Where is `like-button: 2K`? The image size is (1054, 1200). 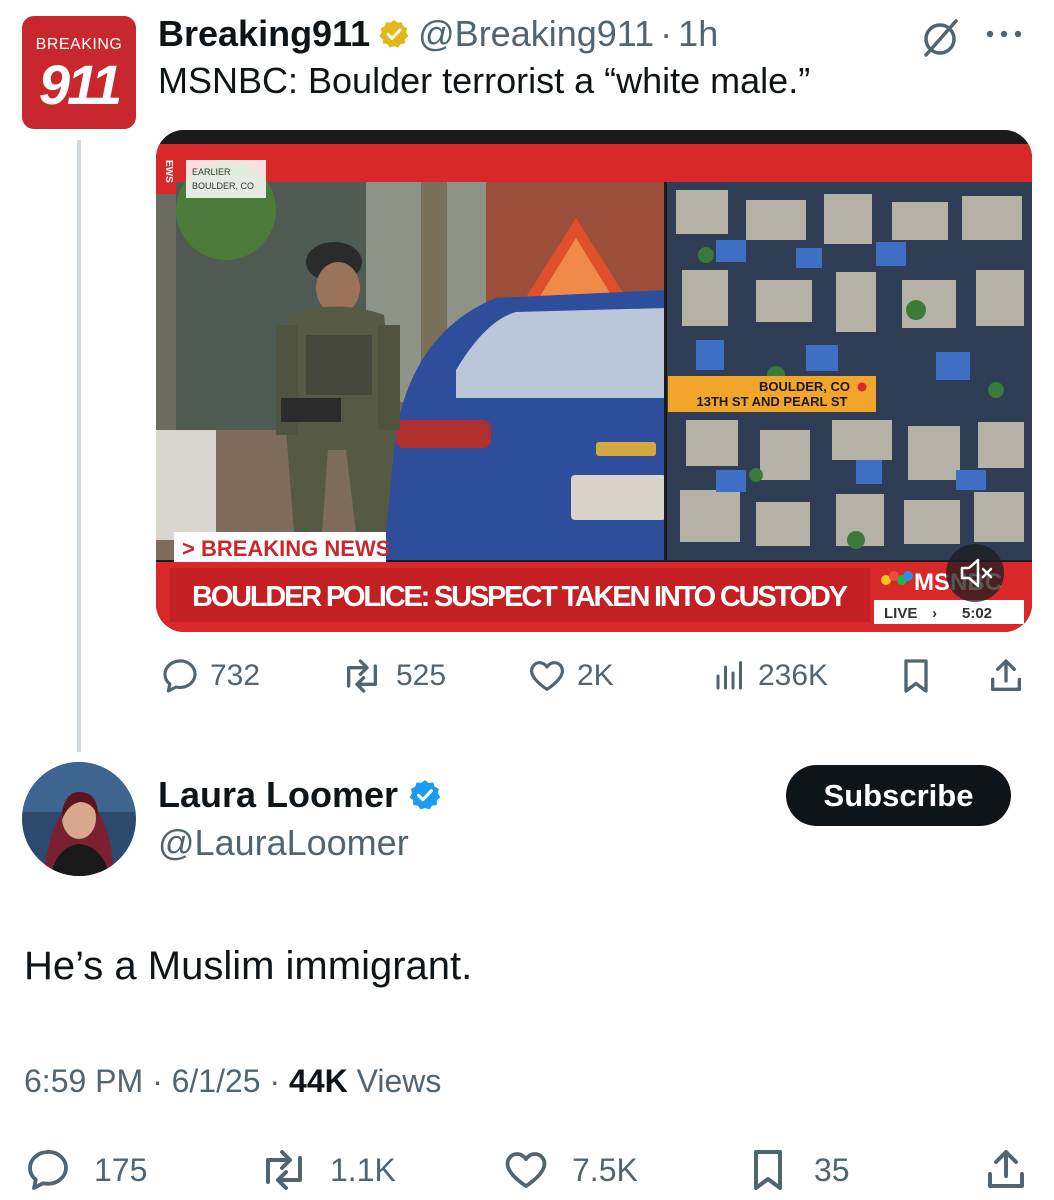 like-button: 2K is located at coordinates (570, 676).